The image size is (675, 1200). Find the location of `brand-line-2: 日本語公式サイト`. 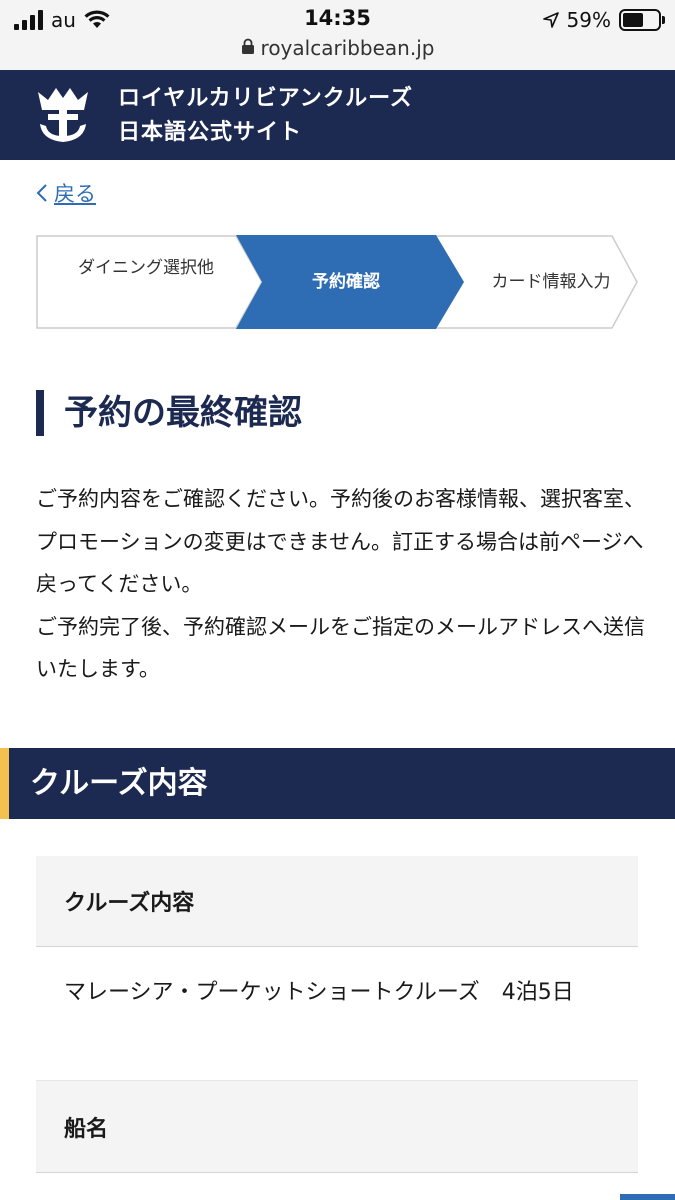

brand-line-2: 日本語公式サイト is located at coordinates (210, 132).